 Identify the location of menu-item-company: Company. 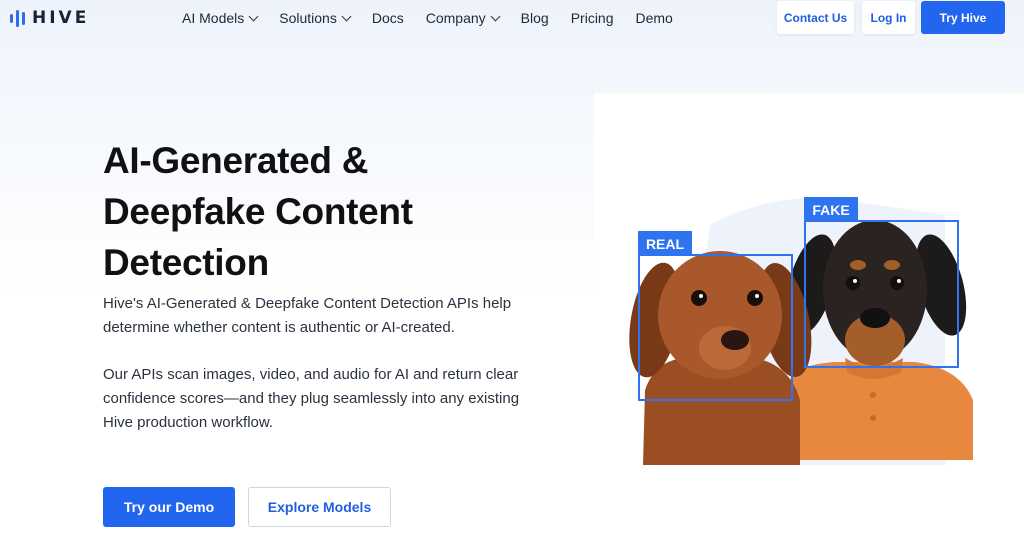
(463, 18).